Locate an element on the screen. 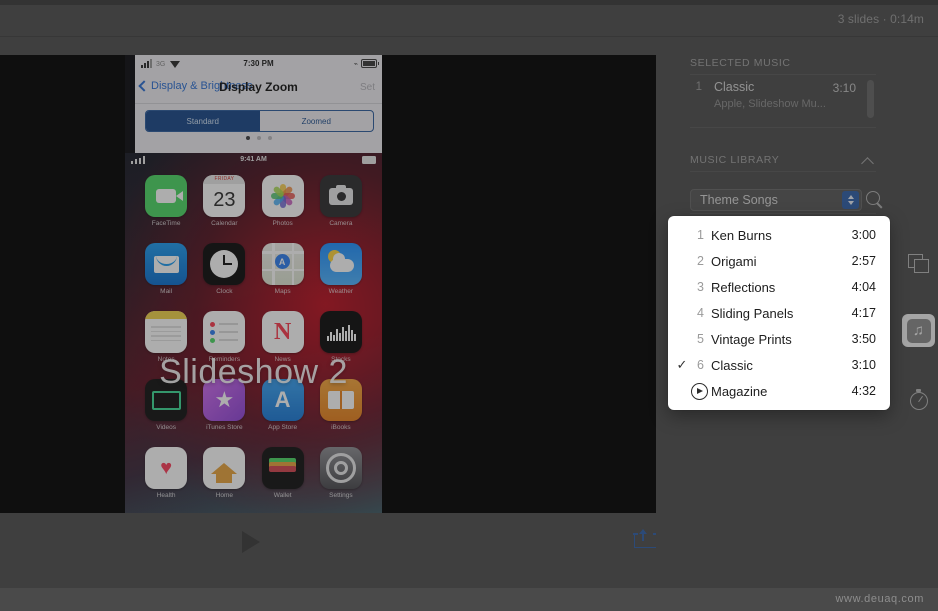 The height and width of the screenshot is (611, 938). dropdown-item-label: Origami is located at coordinates (734, 261).